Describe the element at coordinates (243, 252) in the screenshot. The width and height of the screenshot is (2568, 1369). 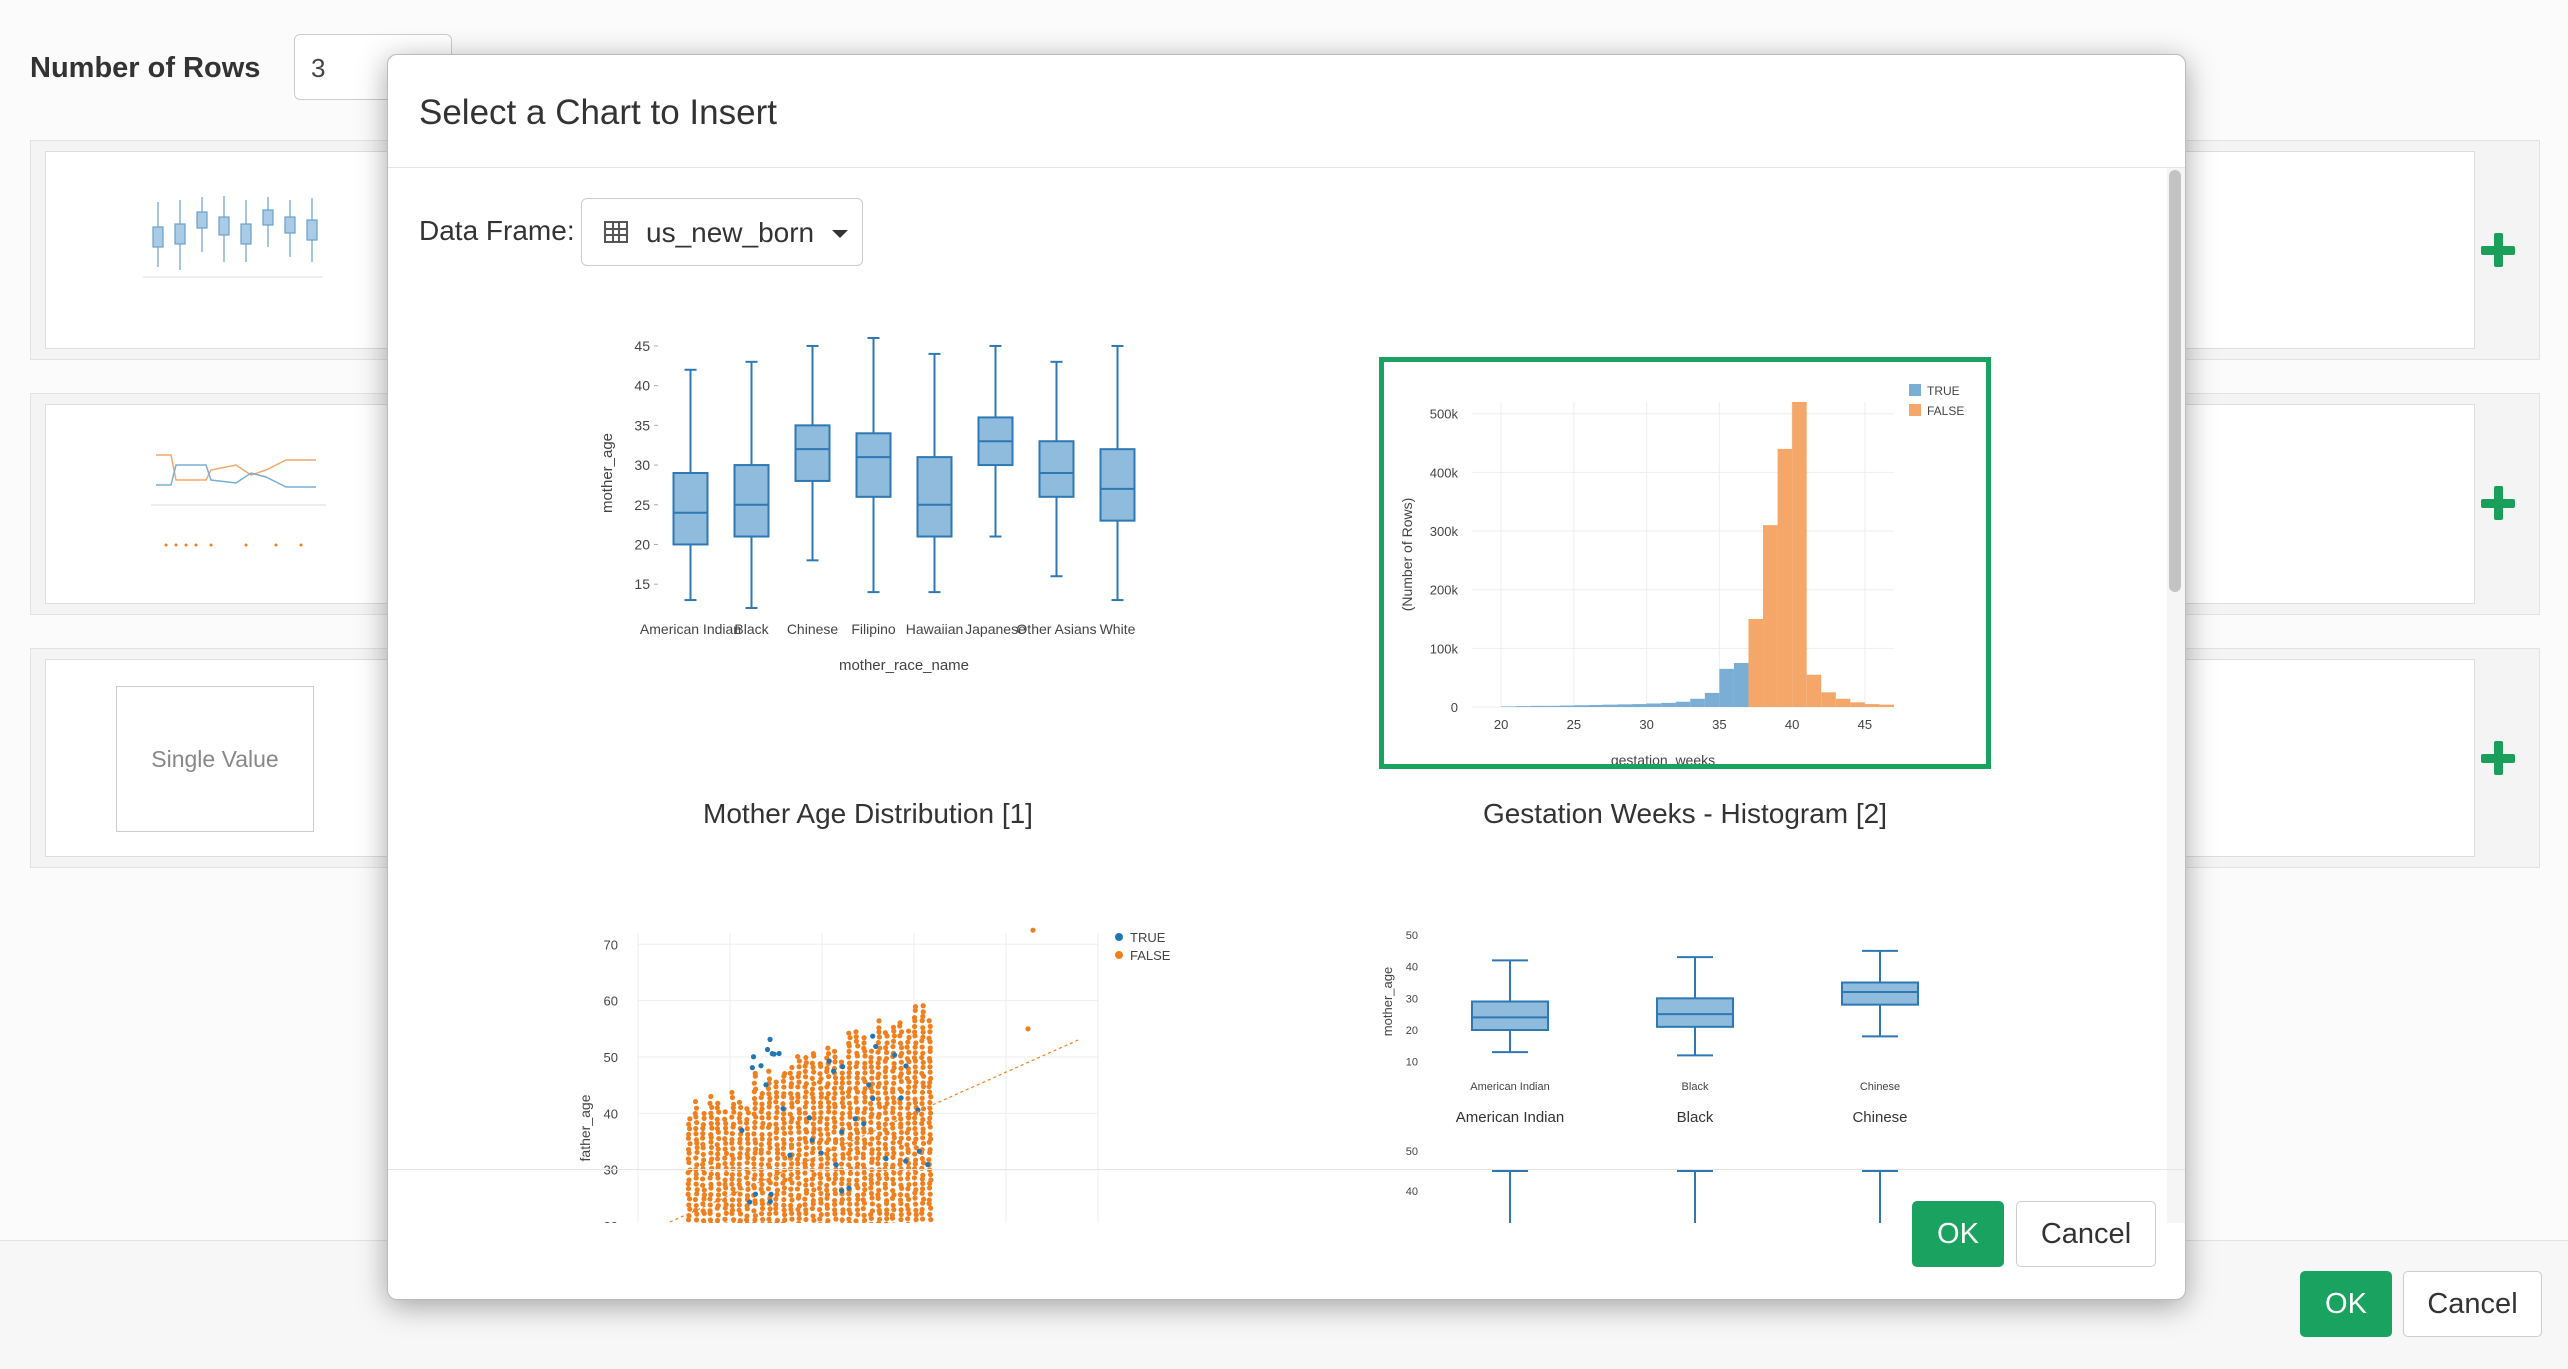
I see `thumbnail-boxplot` at that location.